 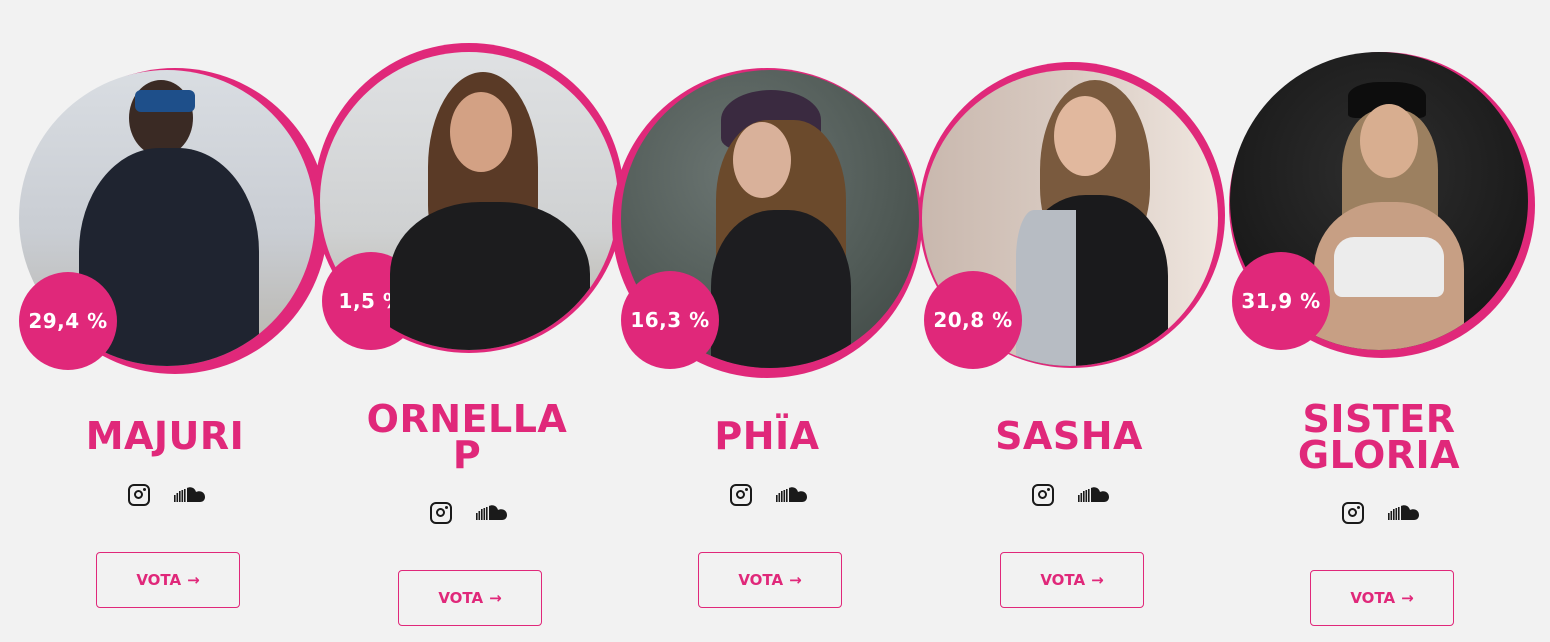 What do you see at coordinates (1281, 301) in the screenshot?
I see `vote-percentage-badge: 31,9 %` at bounding box center [1281, 301].